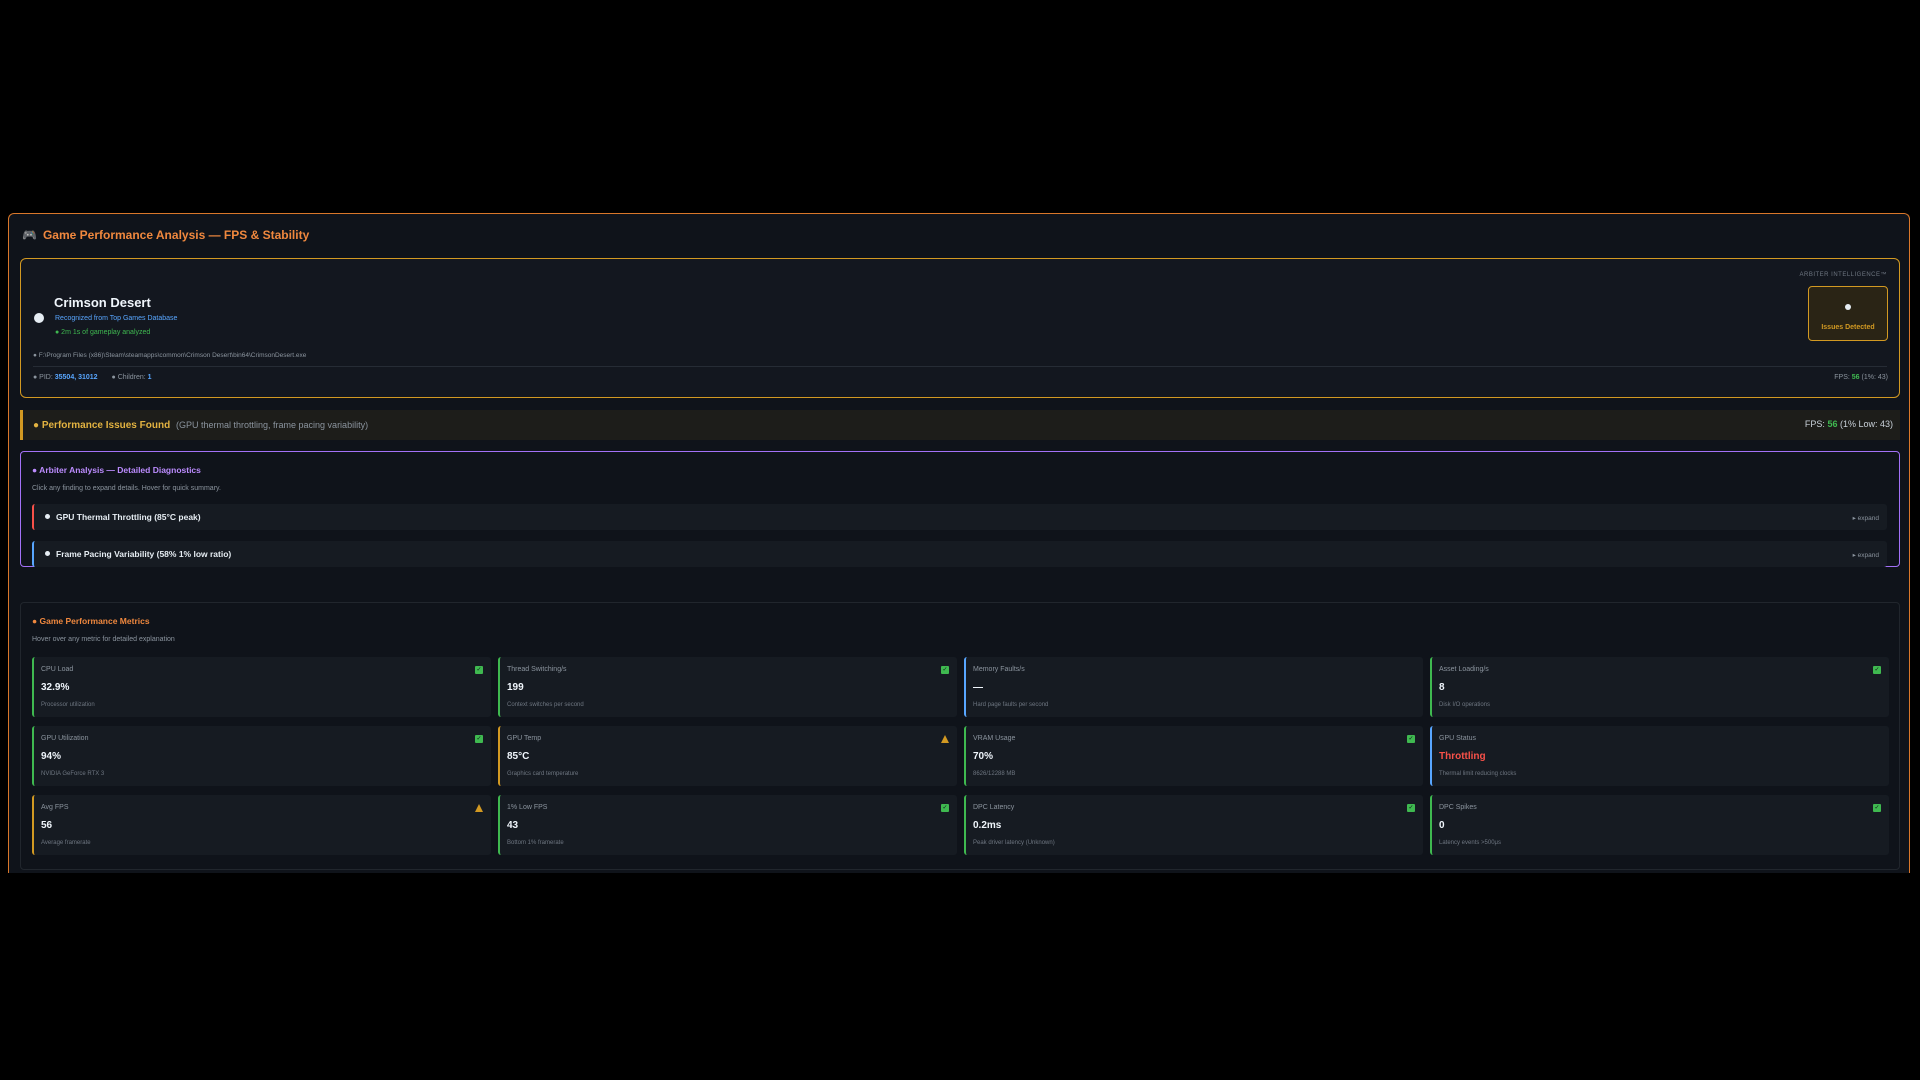 The height and width of the screenshot is (1080, 1920). What do you see at coordinates (1478, 774) in the screenshot?
I see `metric-description: Thermal limit reducing clocks` at bounding box center [1478, 774].